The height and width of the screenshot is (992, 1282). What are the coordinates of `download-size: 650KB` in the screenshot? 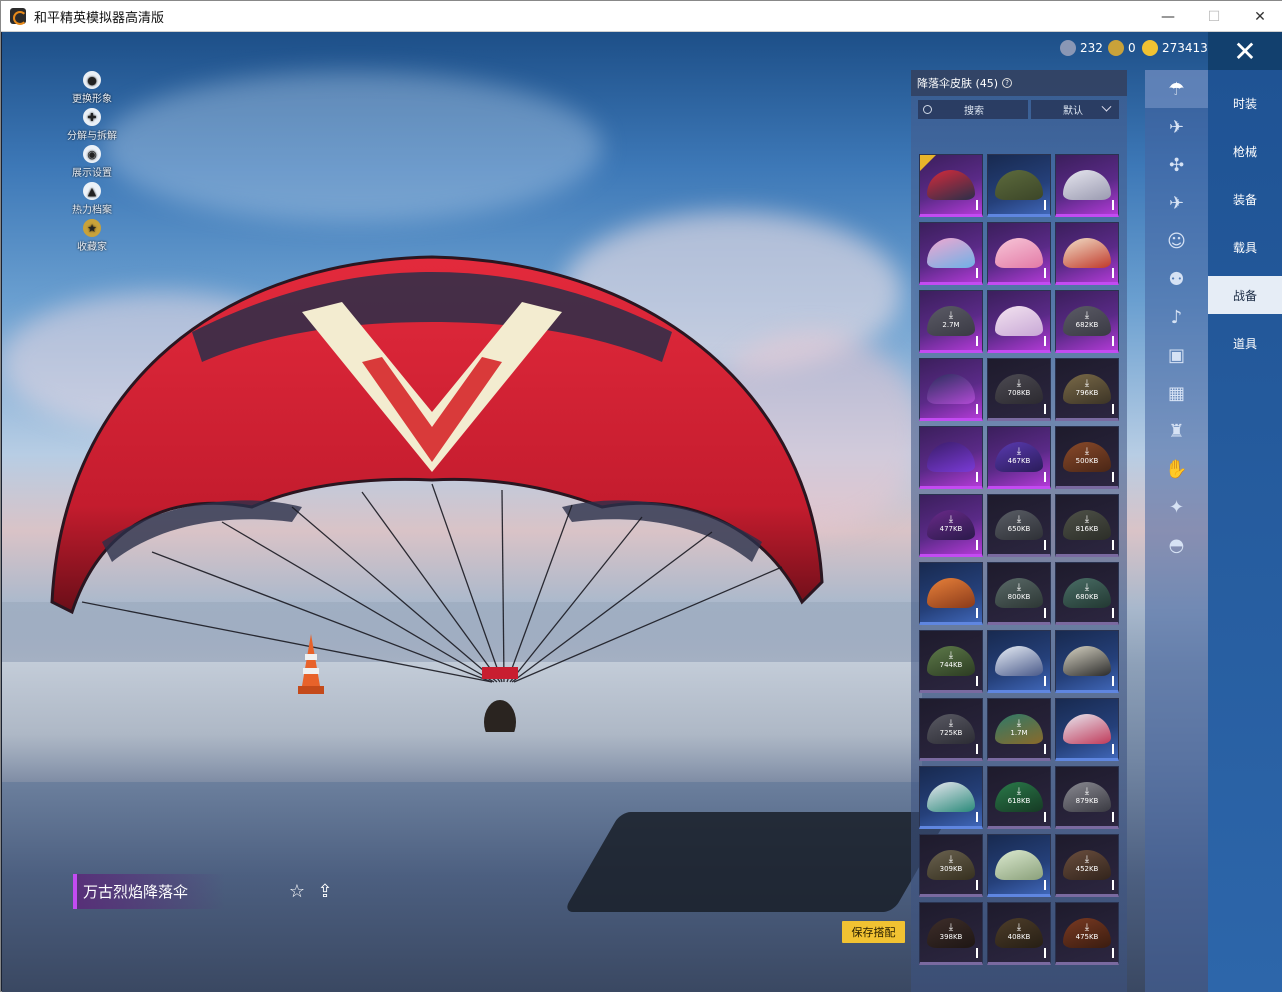 It's located at (1019, 529).